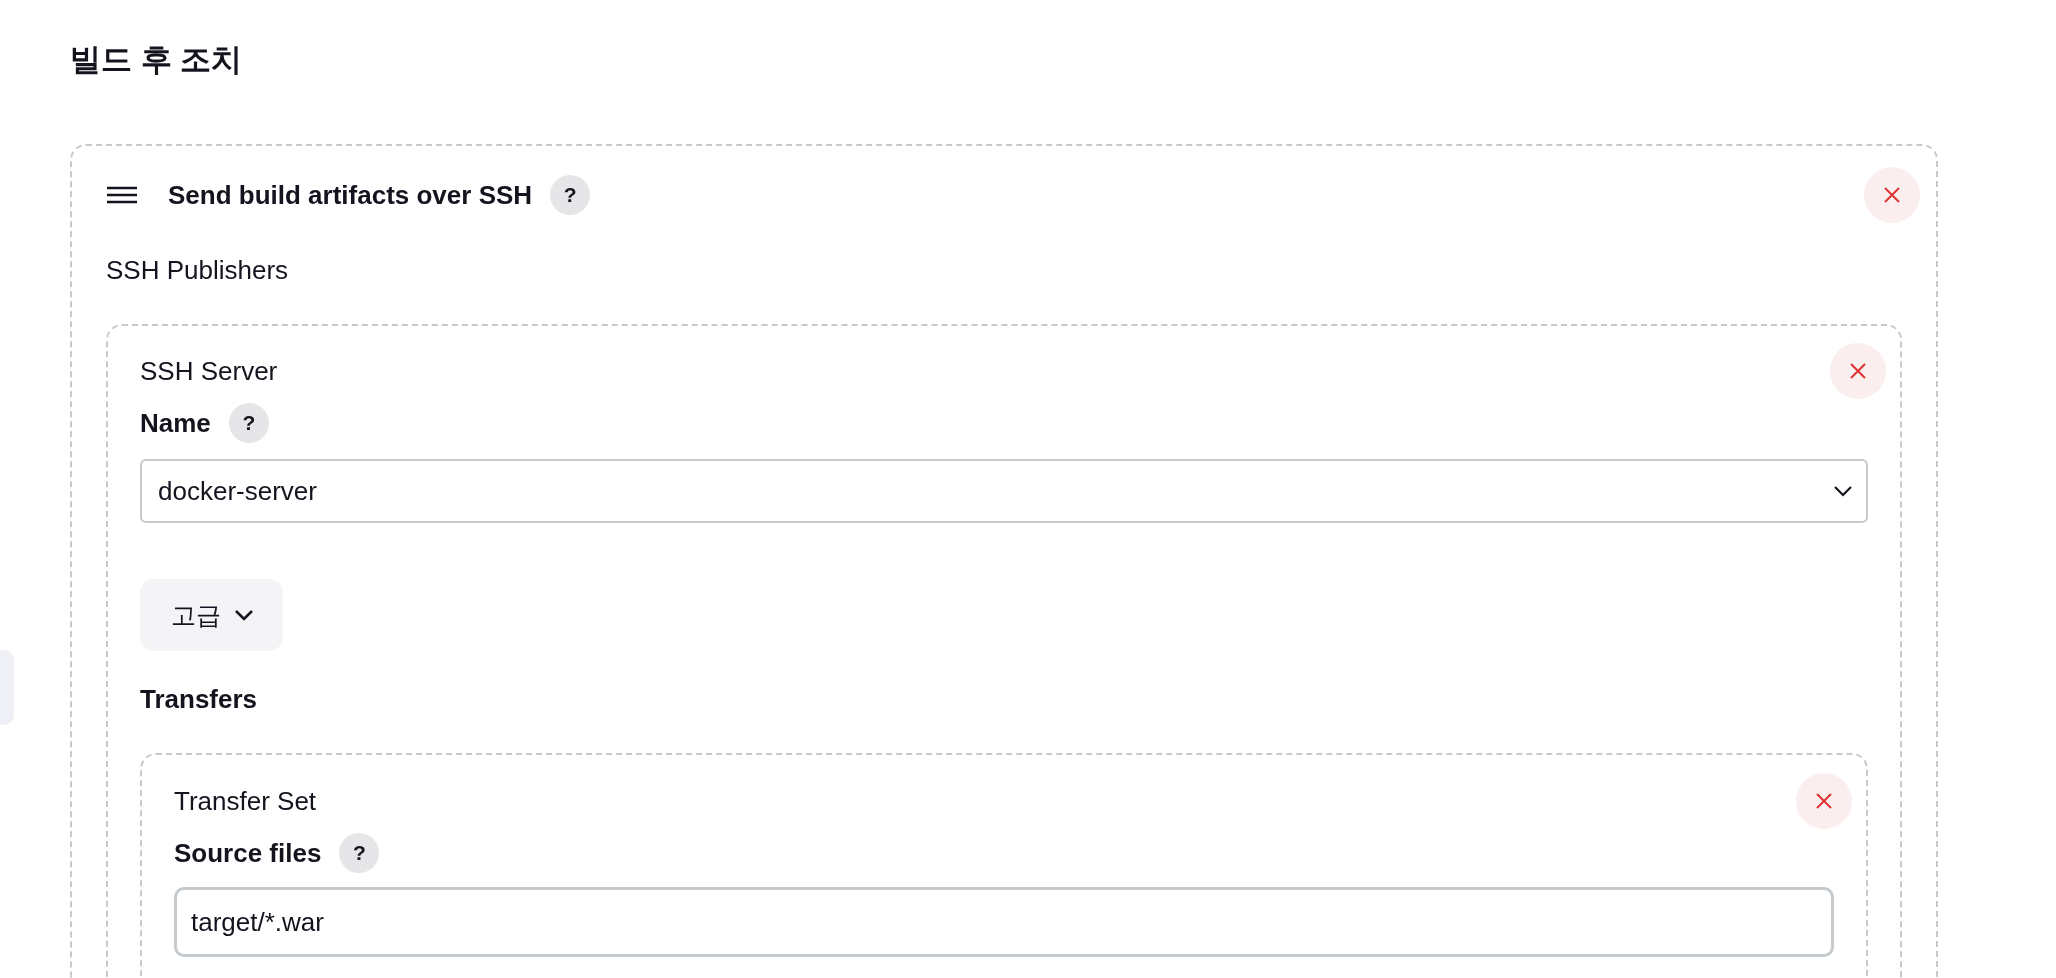  What do you see at coordinates (209, 371) in the screenshot?
I see `publisher-title: SSH Server` at bounding box center [209, 371].